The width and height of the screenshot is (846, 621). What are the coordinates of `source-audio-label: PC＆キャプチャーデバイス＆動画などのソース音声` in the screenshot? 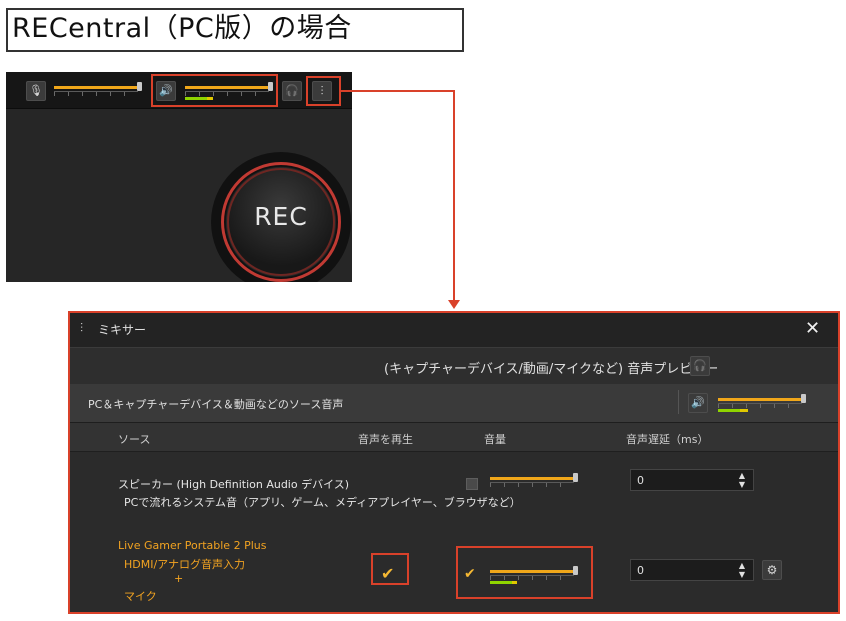 It's located at (216, 404).